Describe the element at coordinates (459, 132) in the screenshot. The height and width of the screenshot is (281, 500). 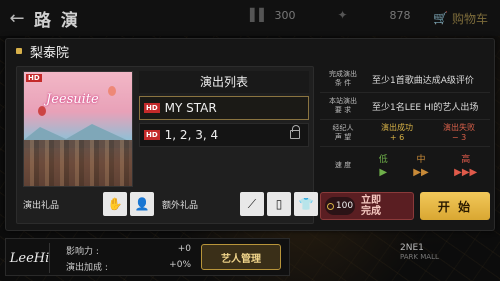
I see `reputation-fail: 演出失败 − 3` at that location.